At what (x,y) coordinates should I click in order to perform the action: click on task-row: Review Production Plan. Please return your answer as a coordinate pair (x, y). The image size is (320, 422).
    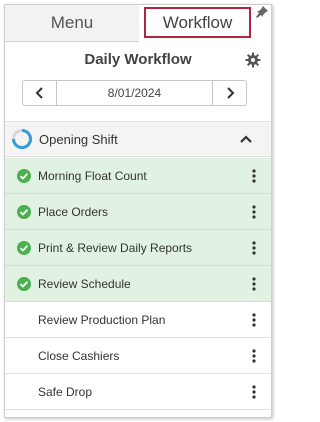
    Looking at the image, I should click on (138, 320).